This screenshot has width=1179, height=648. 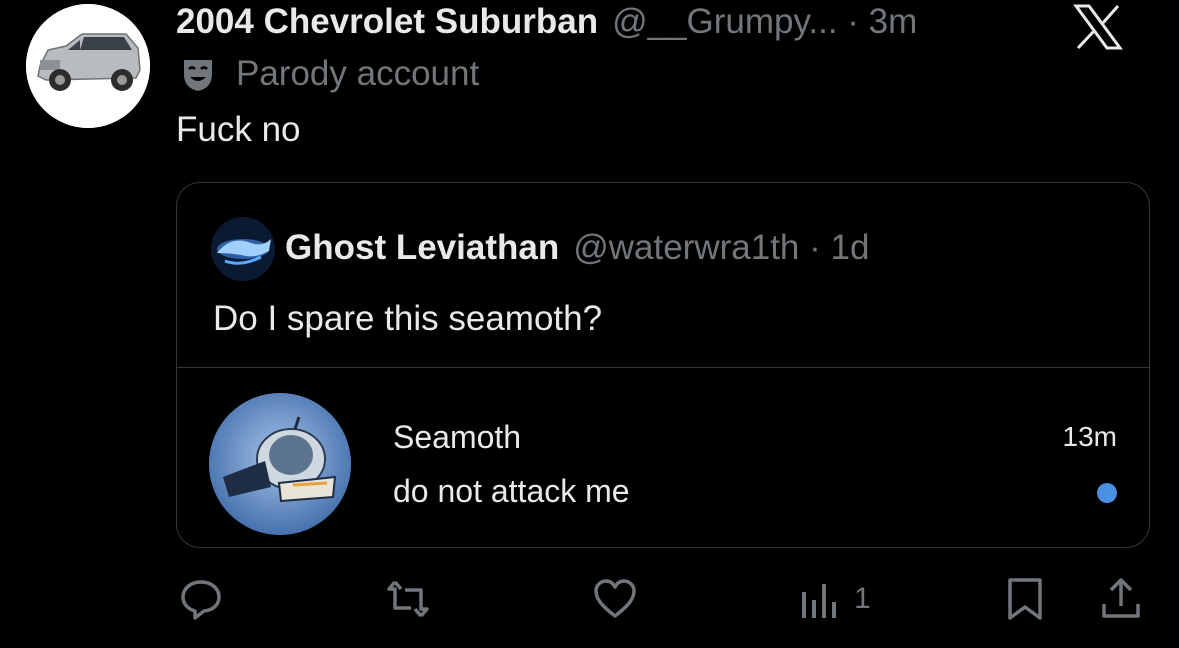 I want to click on quote-avatar, so click(x=243, y=249).